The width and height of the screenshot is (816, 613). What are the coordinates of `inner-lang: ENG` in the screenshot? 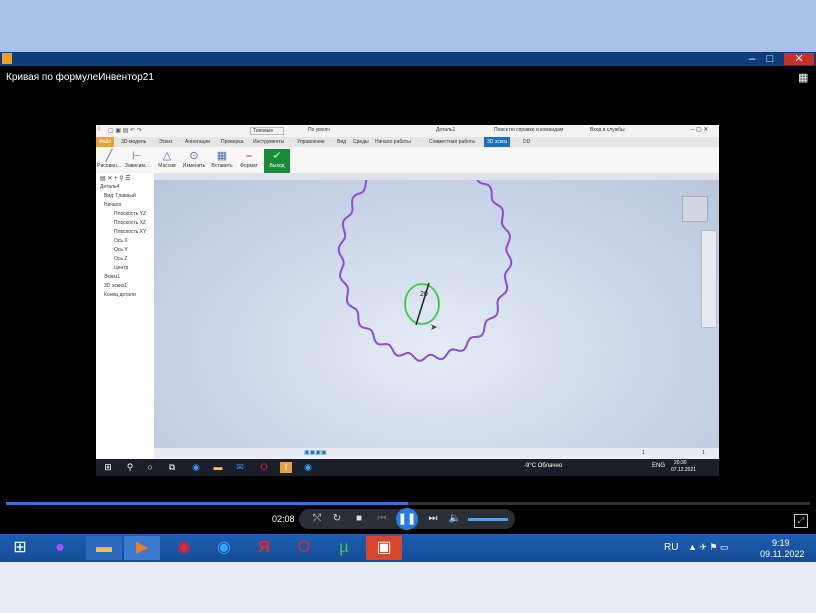 It's located at (658, 466).